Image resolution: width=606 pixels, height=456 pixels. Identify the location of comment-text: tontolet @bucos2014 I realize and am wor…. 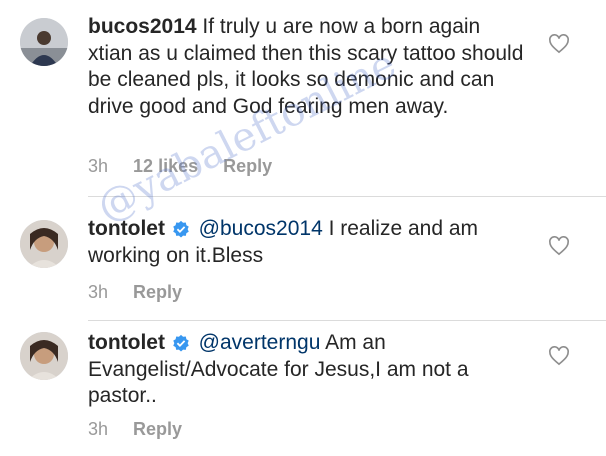
(308, 242).